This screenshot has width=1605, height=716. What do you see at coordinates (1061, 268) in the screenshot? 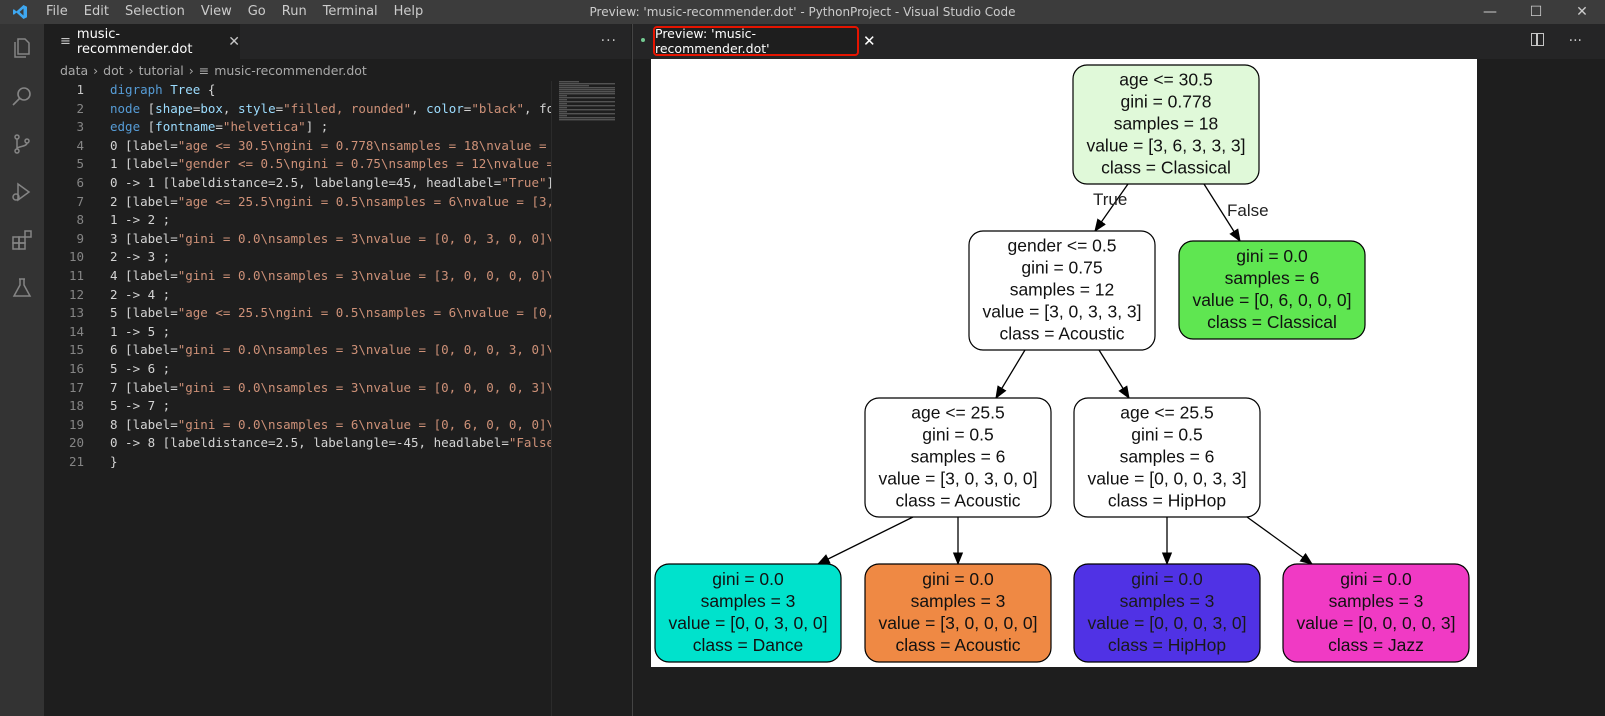
I see `tree-node-text: gini = 0.75` at bounding box center [1061, 268].